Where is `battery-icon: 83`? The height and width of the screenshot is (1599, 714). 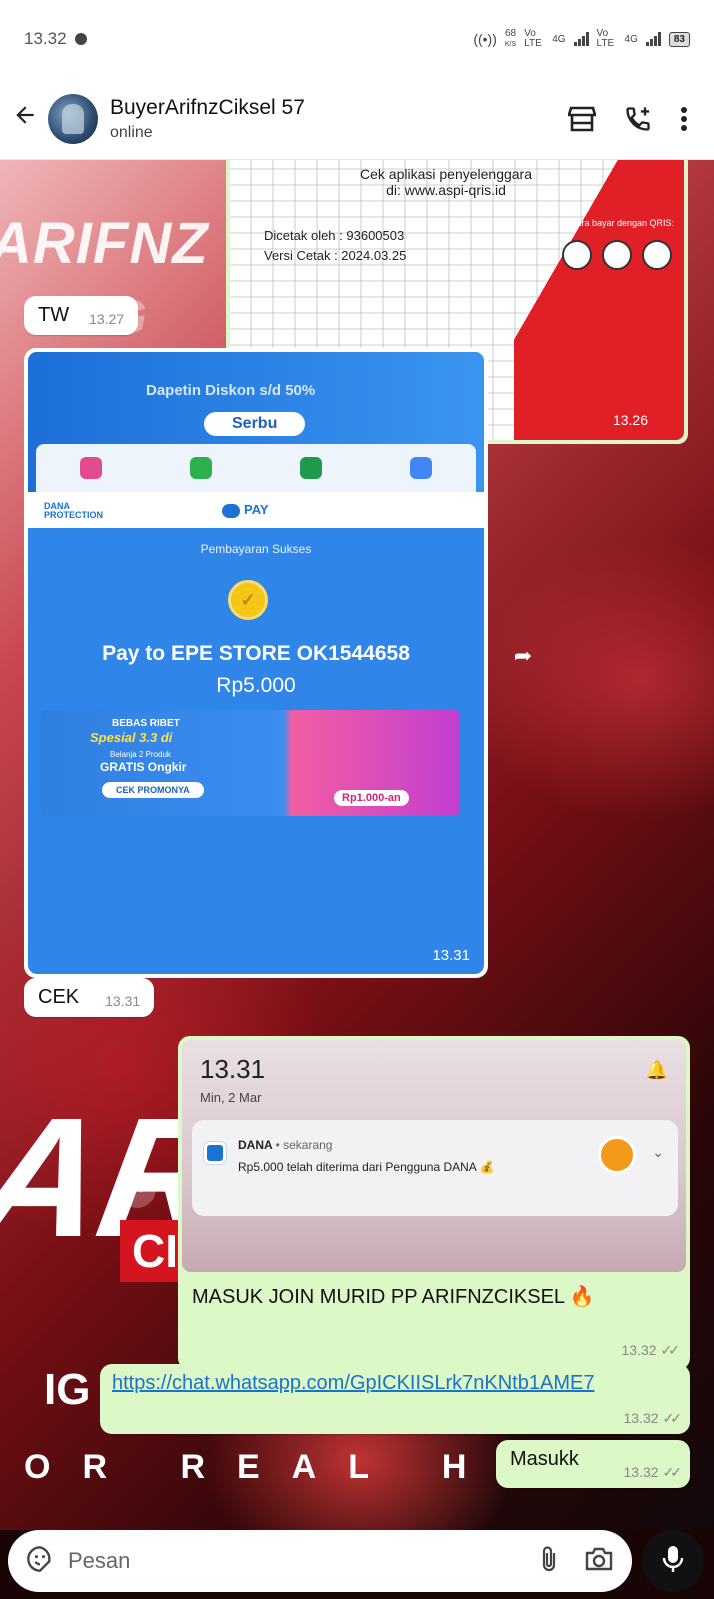
battery-icon: 83 is located at coordinates (679, 39).